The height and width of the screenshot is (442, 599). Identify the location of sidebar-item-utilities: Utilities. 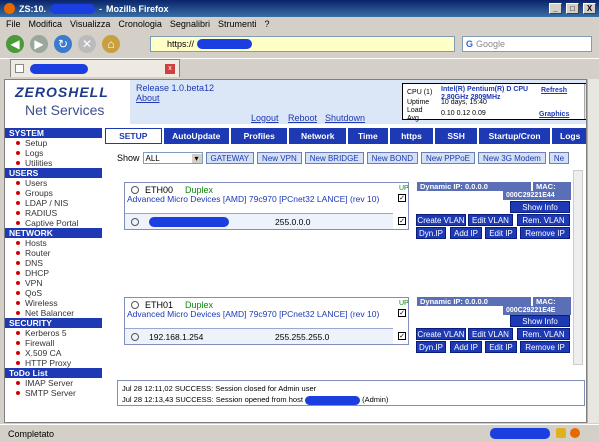
(53, 163).